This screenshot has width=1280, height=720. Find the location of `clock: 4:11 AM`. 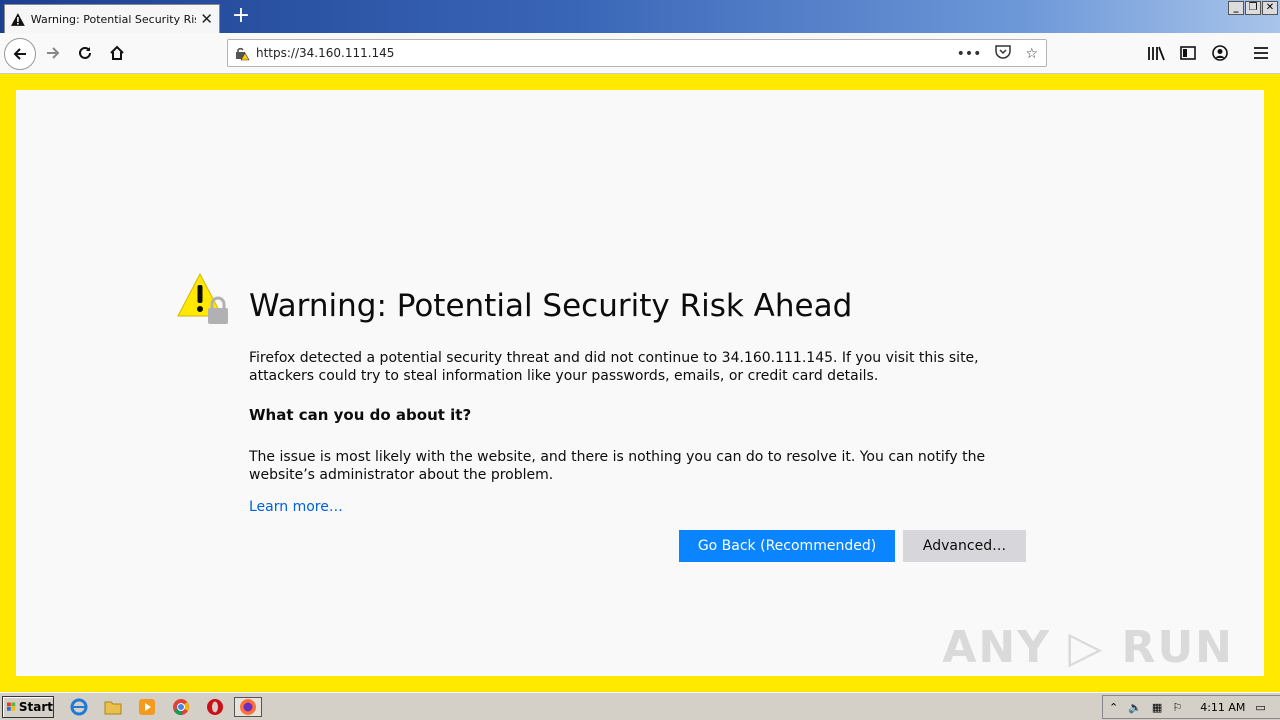

clock: 4:11 AM is located at coordinates (1222, 707).